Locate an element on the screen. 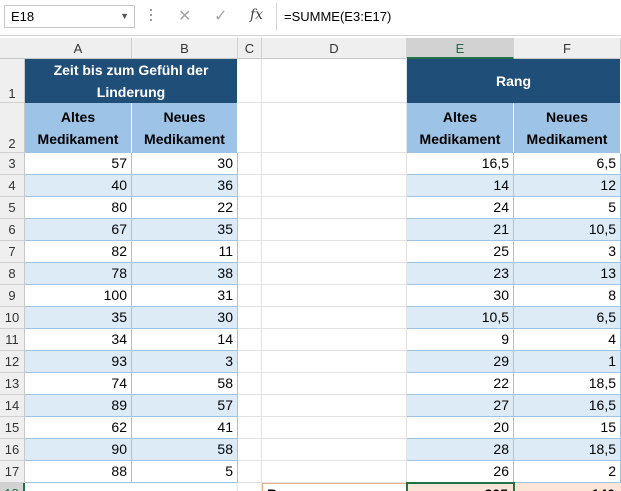  row-header-5: 5 is located at coordinates (12, 208).